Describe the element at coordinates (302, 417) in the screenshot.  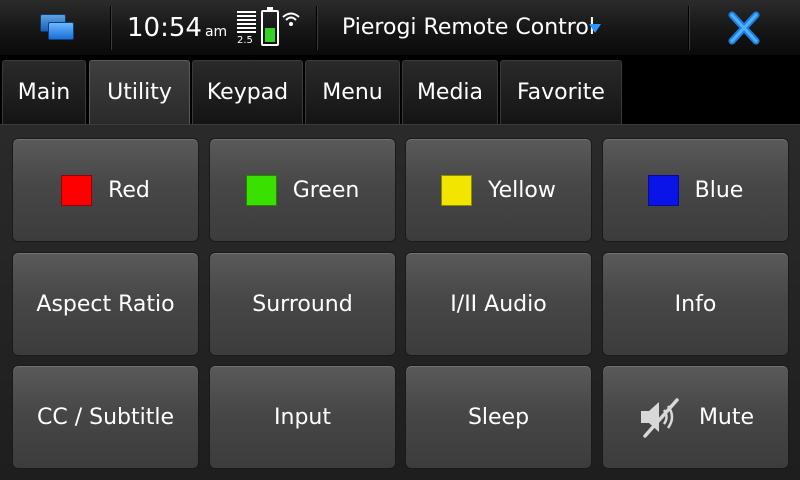
I see `input-button: Input` at that location.